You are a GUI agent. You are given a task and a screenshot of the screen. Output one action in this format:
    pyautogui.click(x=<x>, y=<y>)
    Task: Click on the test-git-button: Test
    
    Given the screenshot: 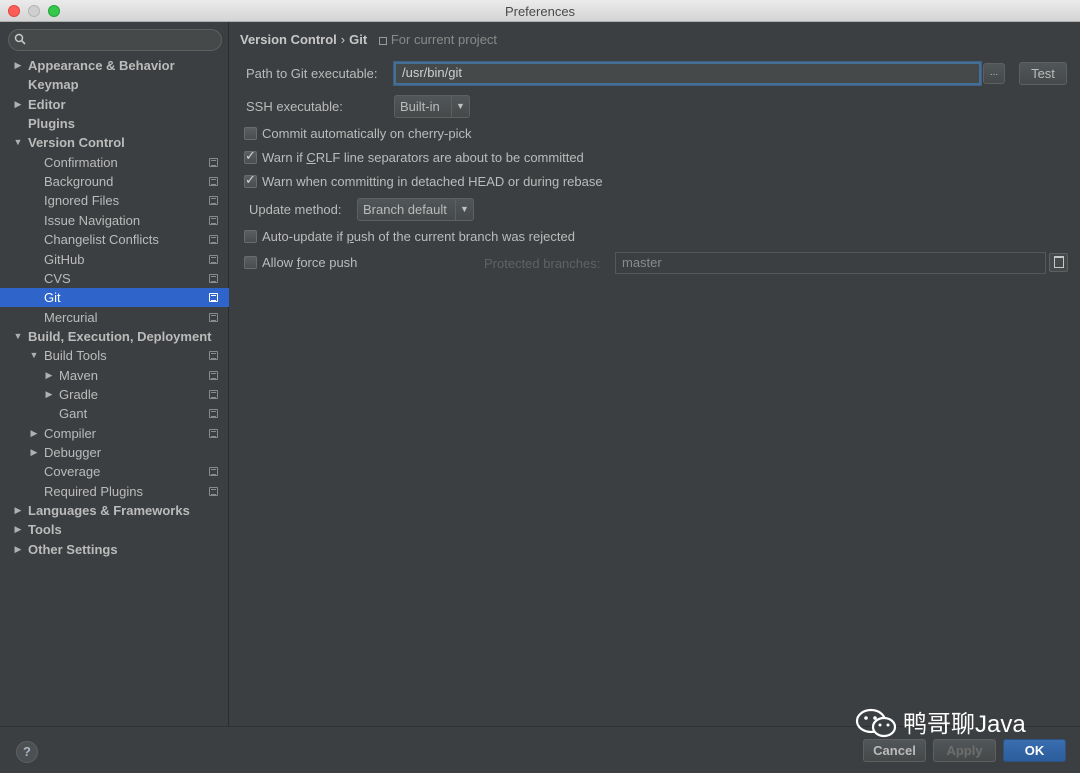 What is the action you would take?
    pyautogui.click(x=1043, y=73)
    